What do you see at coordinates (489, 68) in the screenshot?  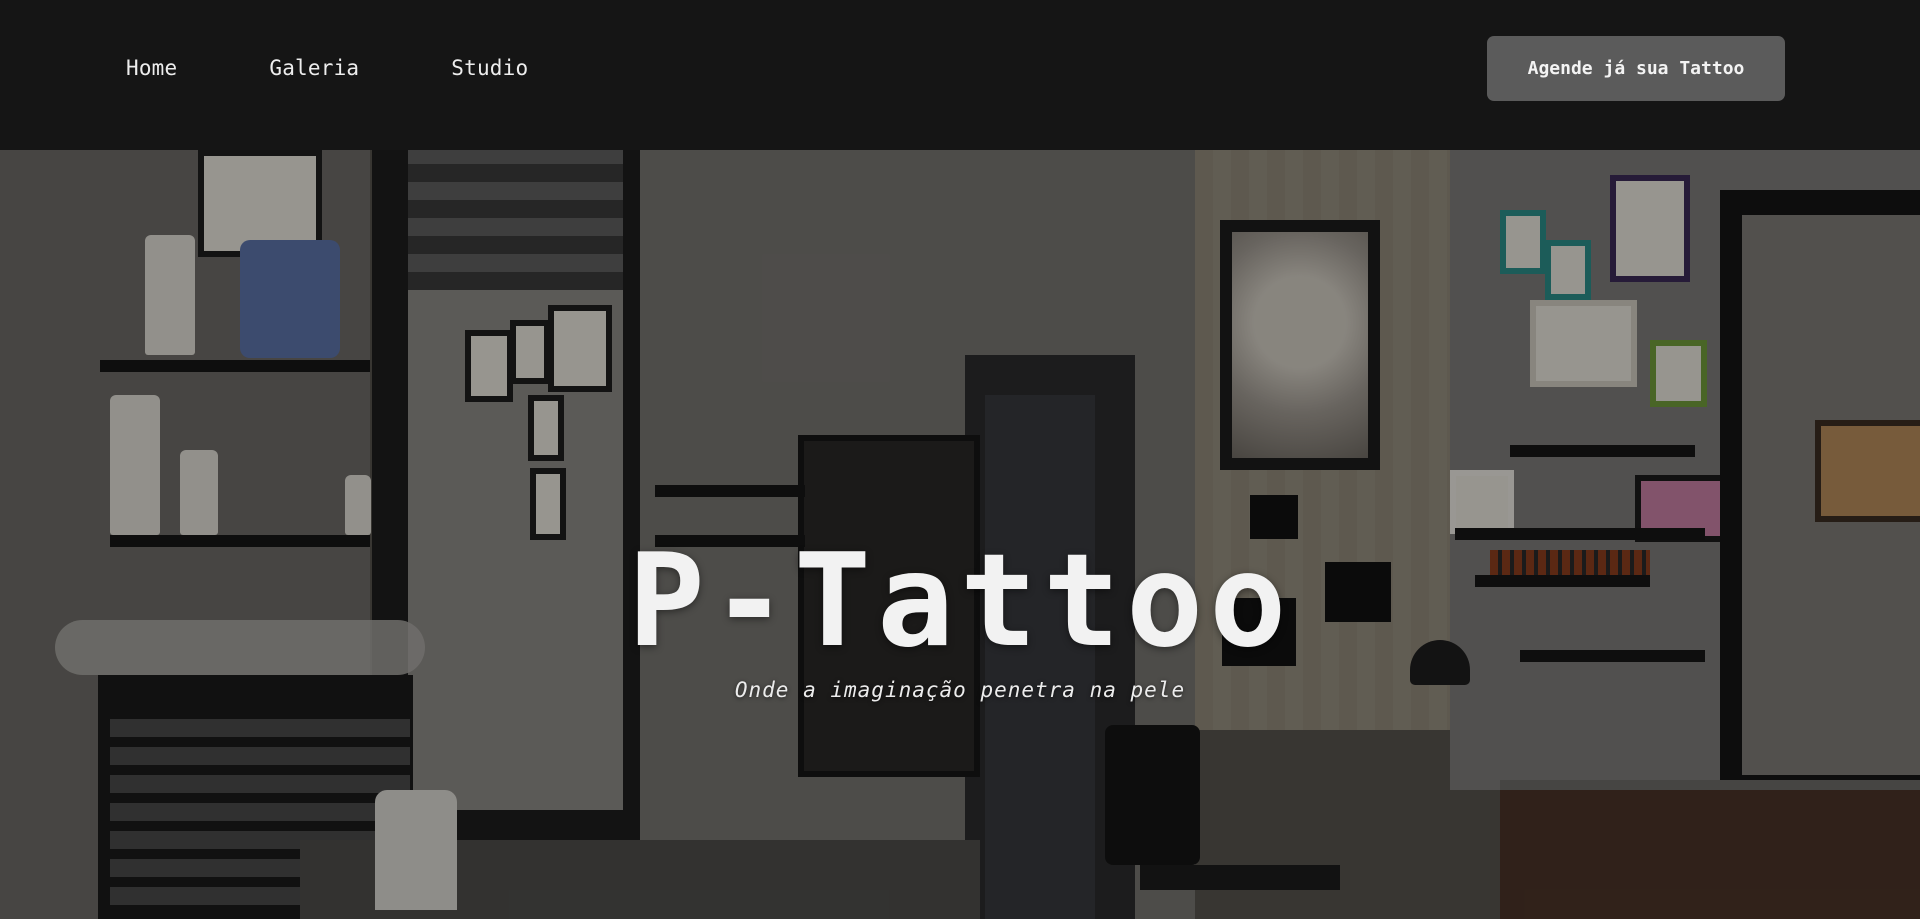 I see `nav-link-studio: Studio` at bounding box center [489, 68].